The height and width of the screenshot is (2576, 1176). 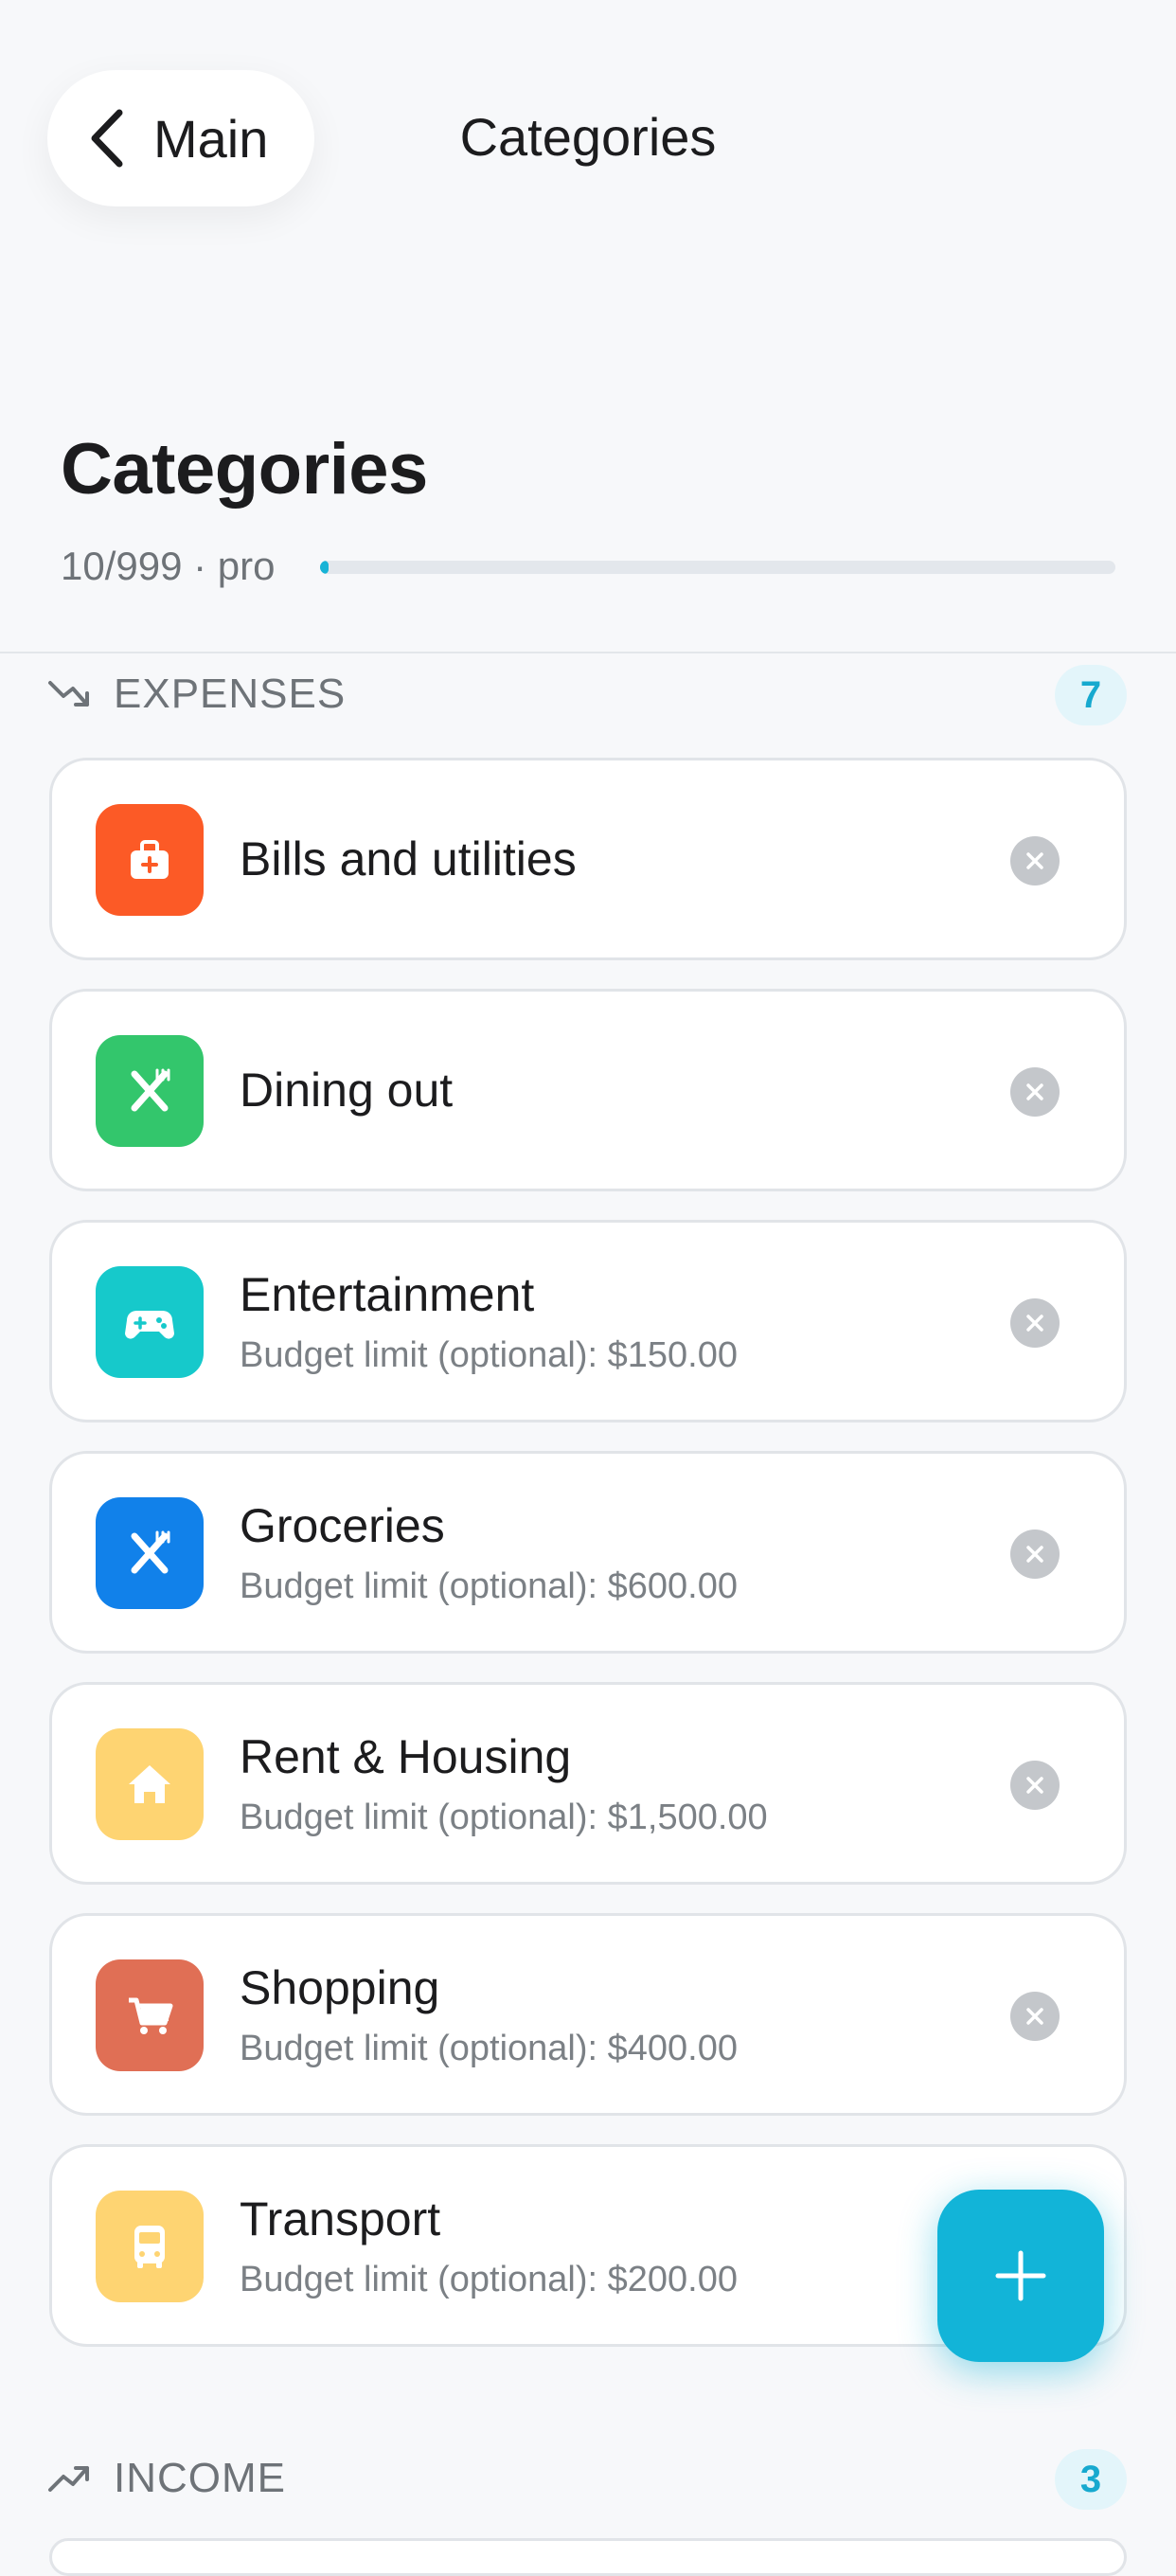 I want to click on top-navigation-bar: Main Categories, so click(x=588, y=104).